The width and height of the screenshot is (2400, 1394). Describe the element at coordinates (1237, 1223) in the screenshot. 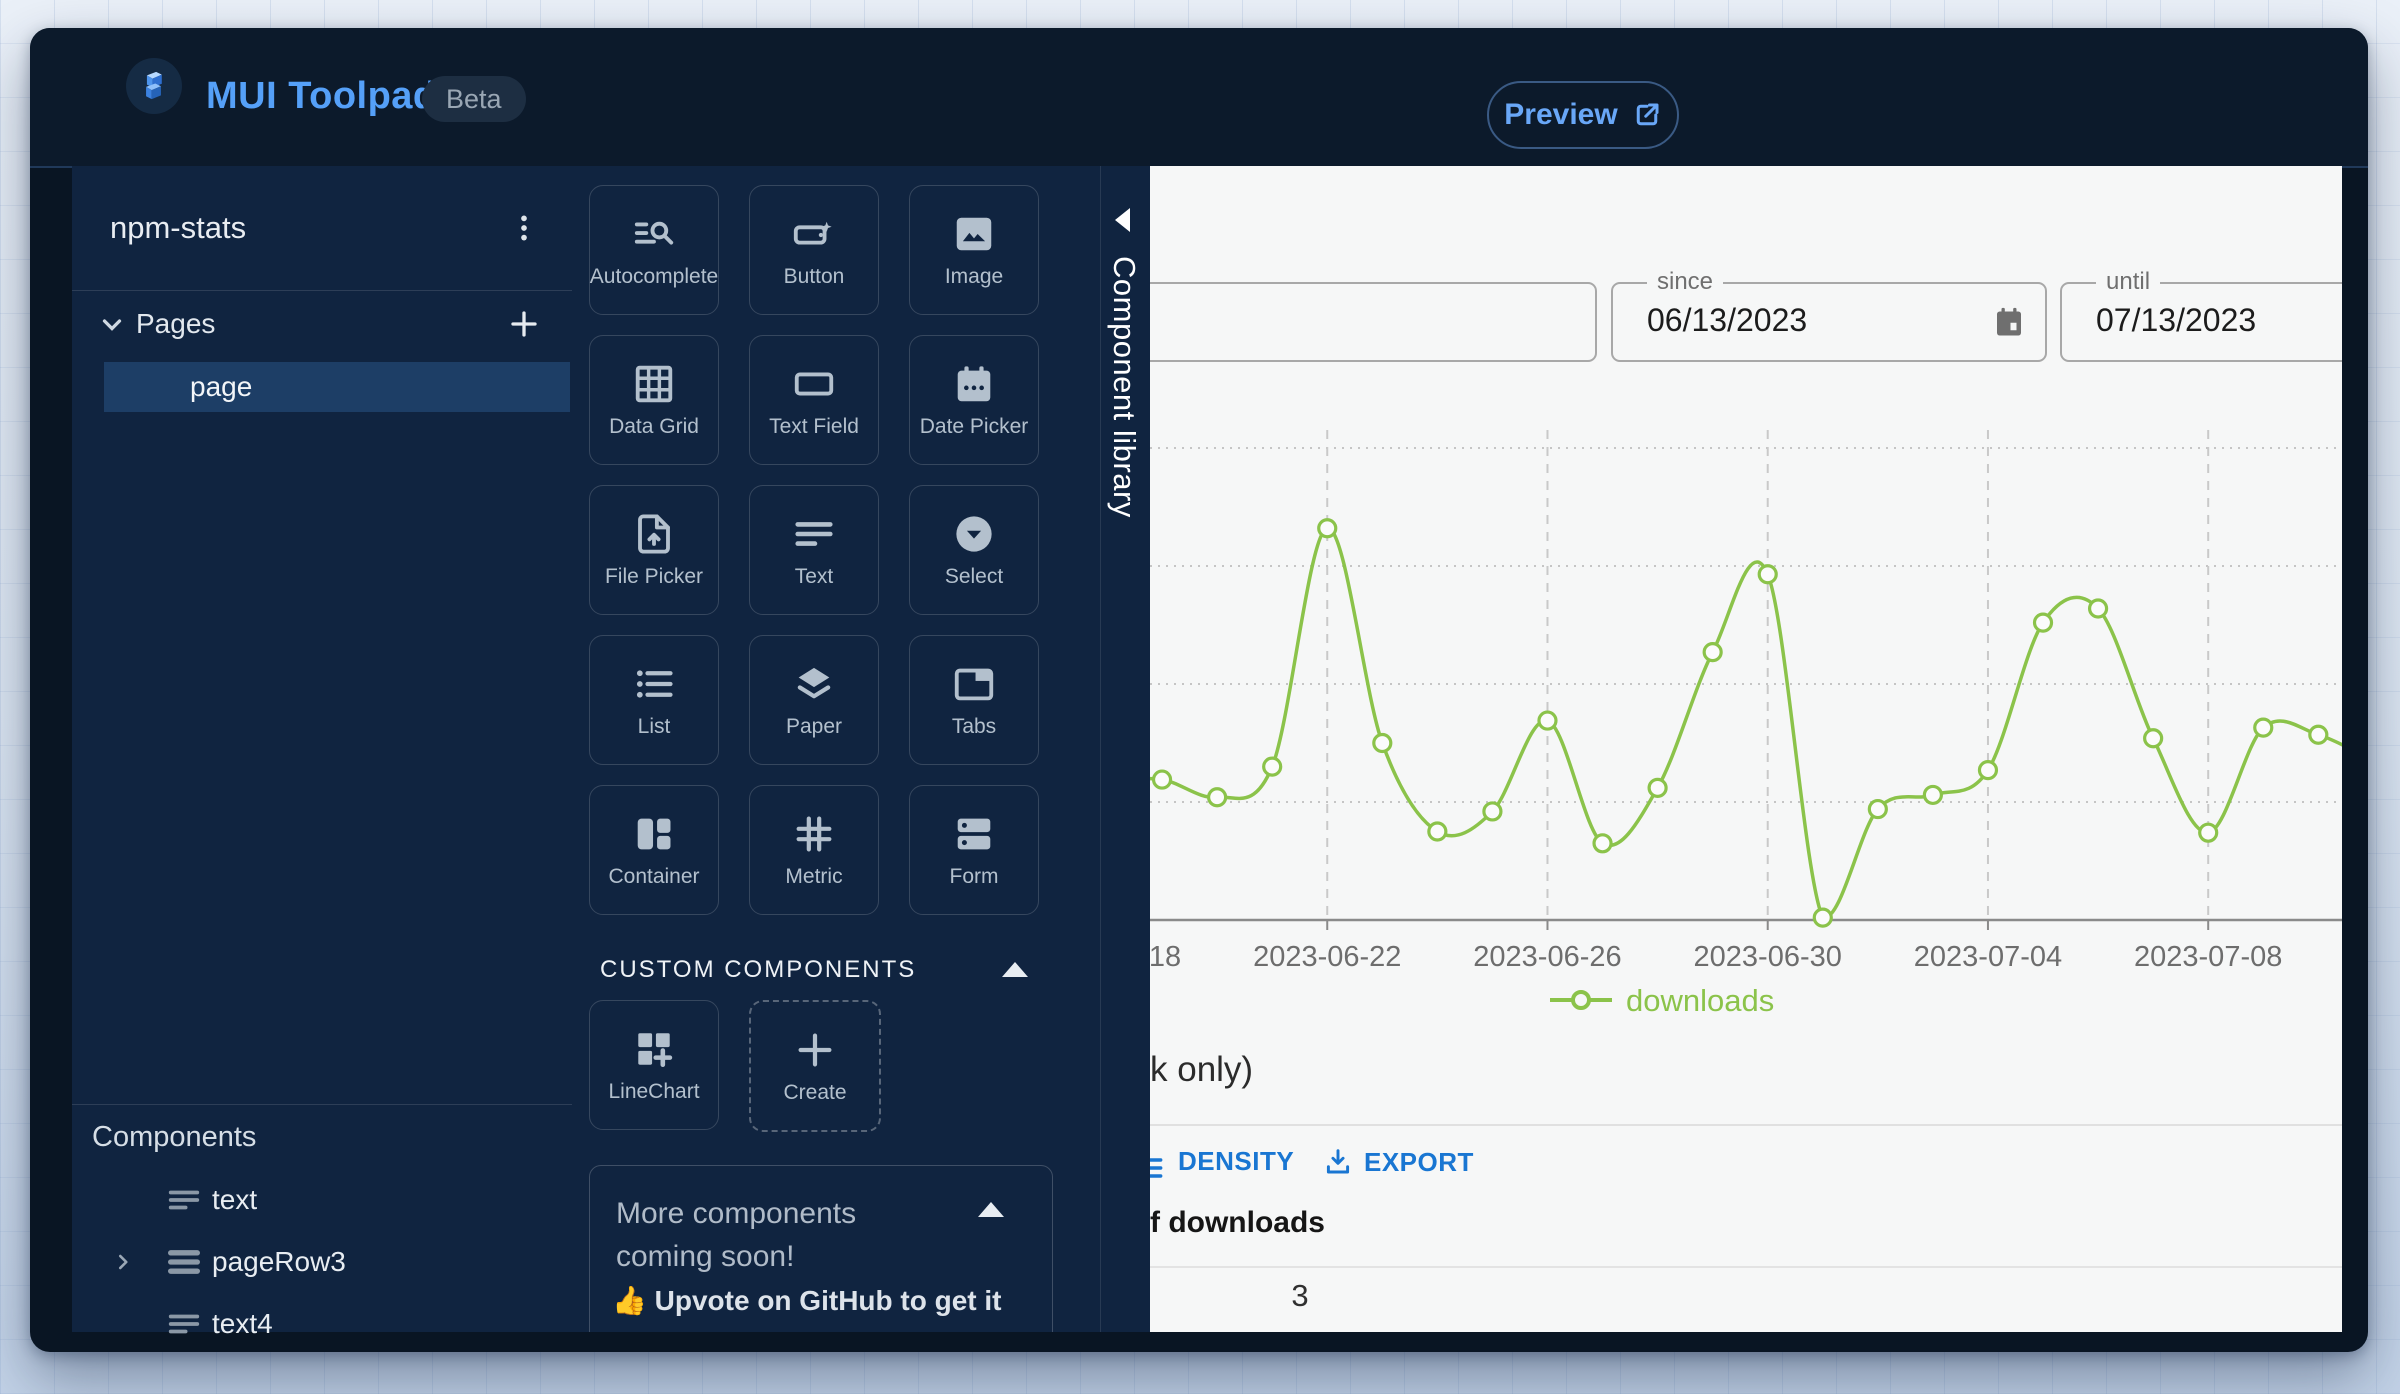

I see `datagrid-column-header: f downloads` at that location.